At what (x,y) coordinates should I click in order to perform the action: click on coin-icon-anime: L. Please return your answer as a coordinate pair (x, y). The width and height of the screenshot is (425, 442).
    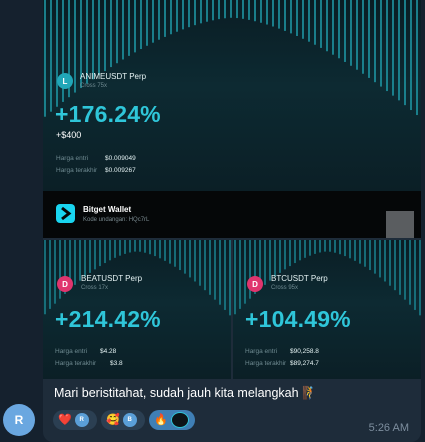
    Looking at the image, I should click on (65, 81).